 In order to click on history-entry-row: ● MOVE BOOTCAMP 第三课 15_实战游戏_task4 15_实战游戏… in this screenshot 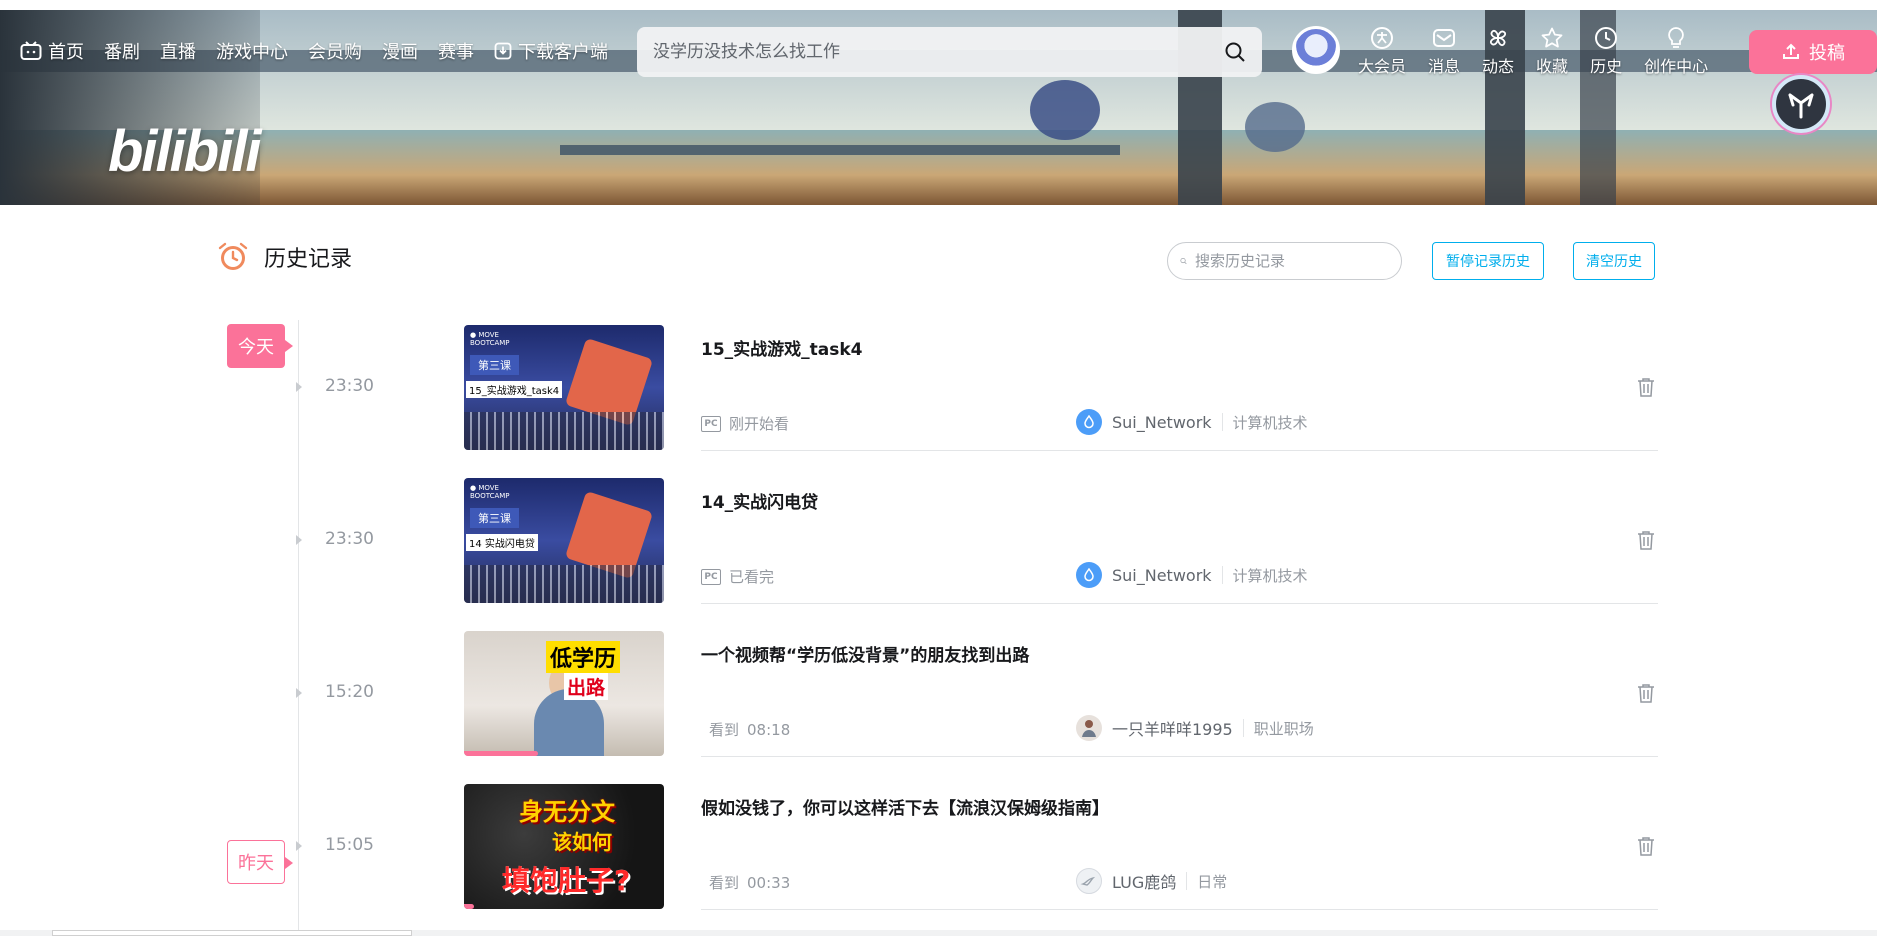, I will do `click(1061, 388)`.